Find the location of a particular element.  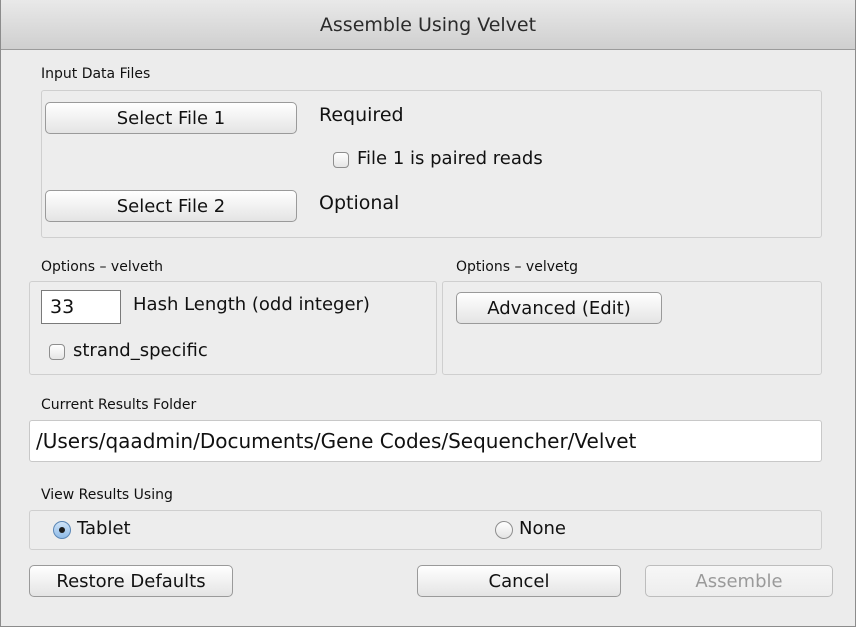

velvetg-label: Options – velvetg is located at coordinates (517, 267).